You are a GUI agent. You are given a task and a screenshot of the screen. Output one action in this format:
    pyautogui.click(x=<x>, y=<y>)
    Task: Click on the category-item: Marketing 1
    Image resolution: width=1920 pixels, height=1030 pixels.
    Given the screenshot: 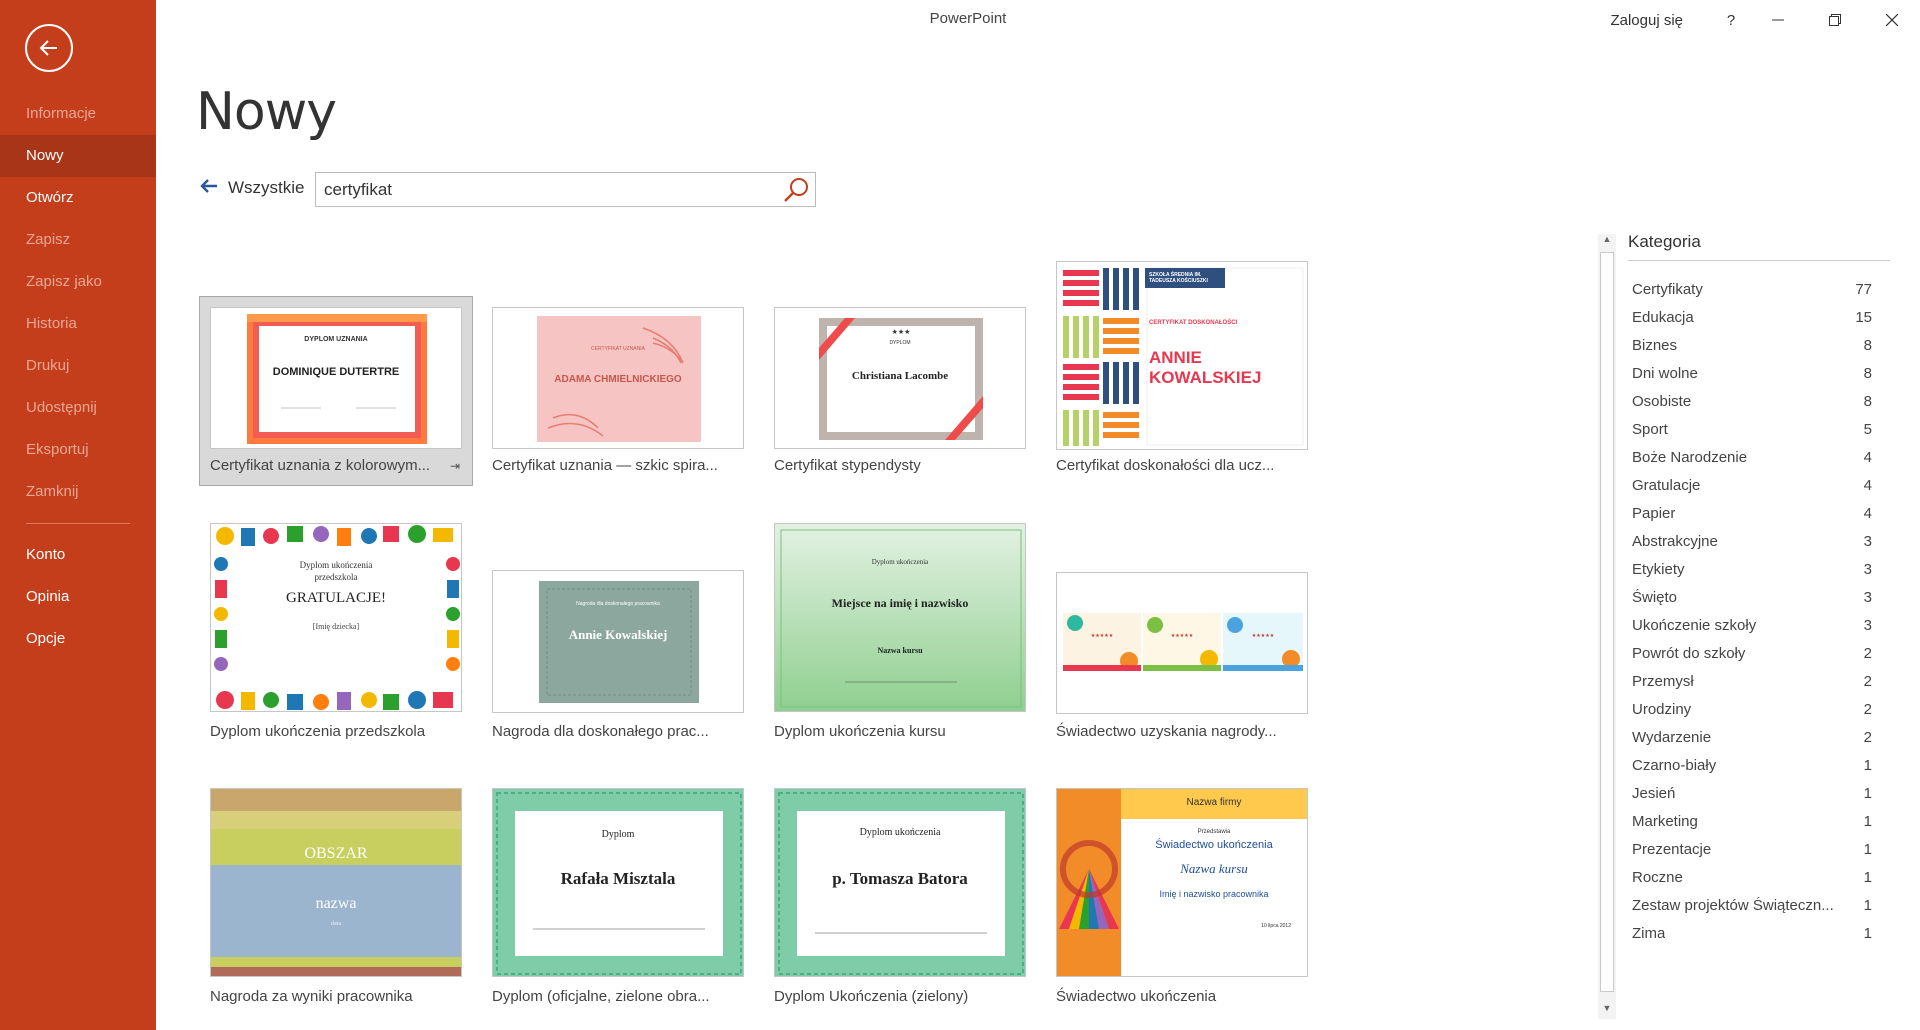 What is the action you would take?
    pyautogui.click(x=1752, y=821)
    